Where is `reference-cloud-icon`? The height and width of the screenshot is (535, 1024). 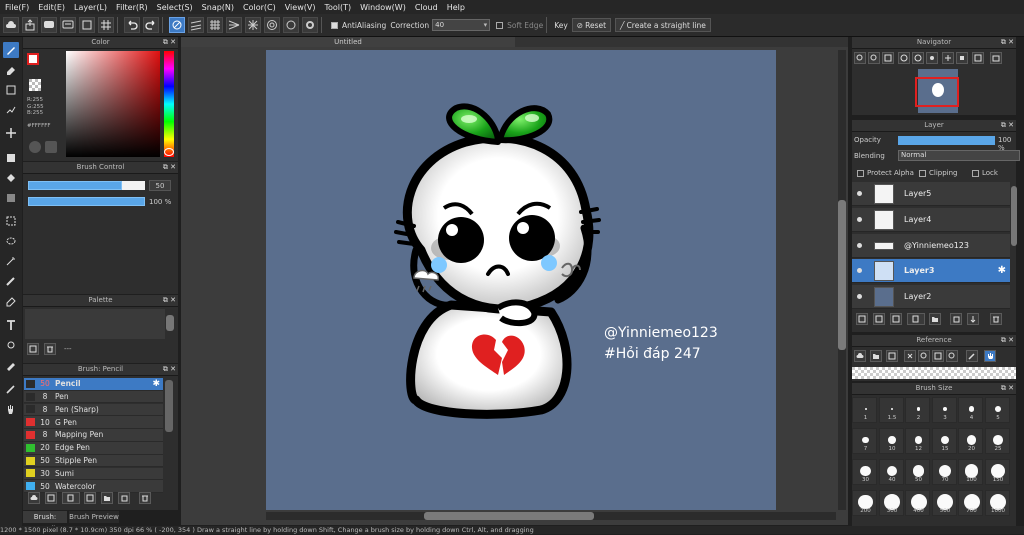 reference-cloud-icon is located at coordinates (860, 356).